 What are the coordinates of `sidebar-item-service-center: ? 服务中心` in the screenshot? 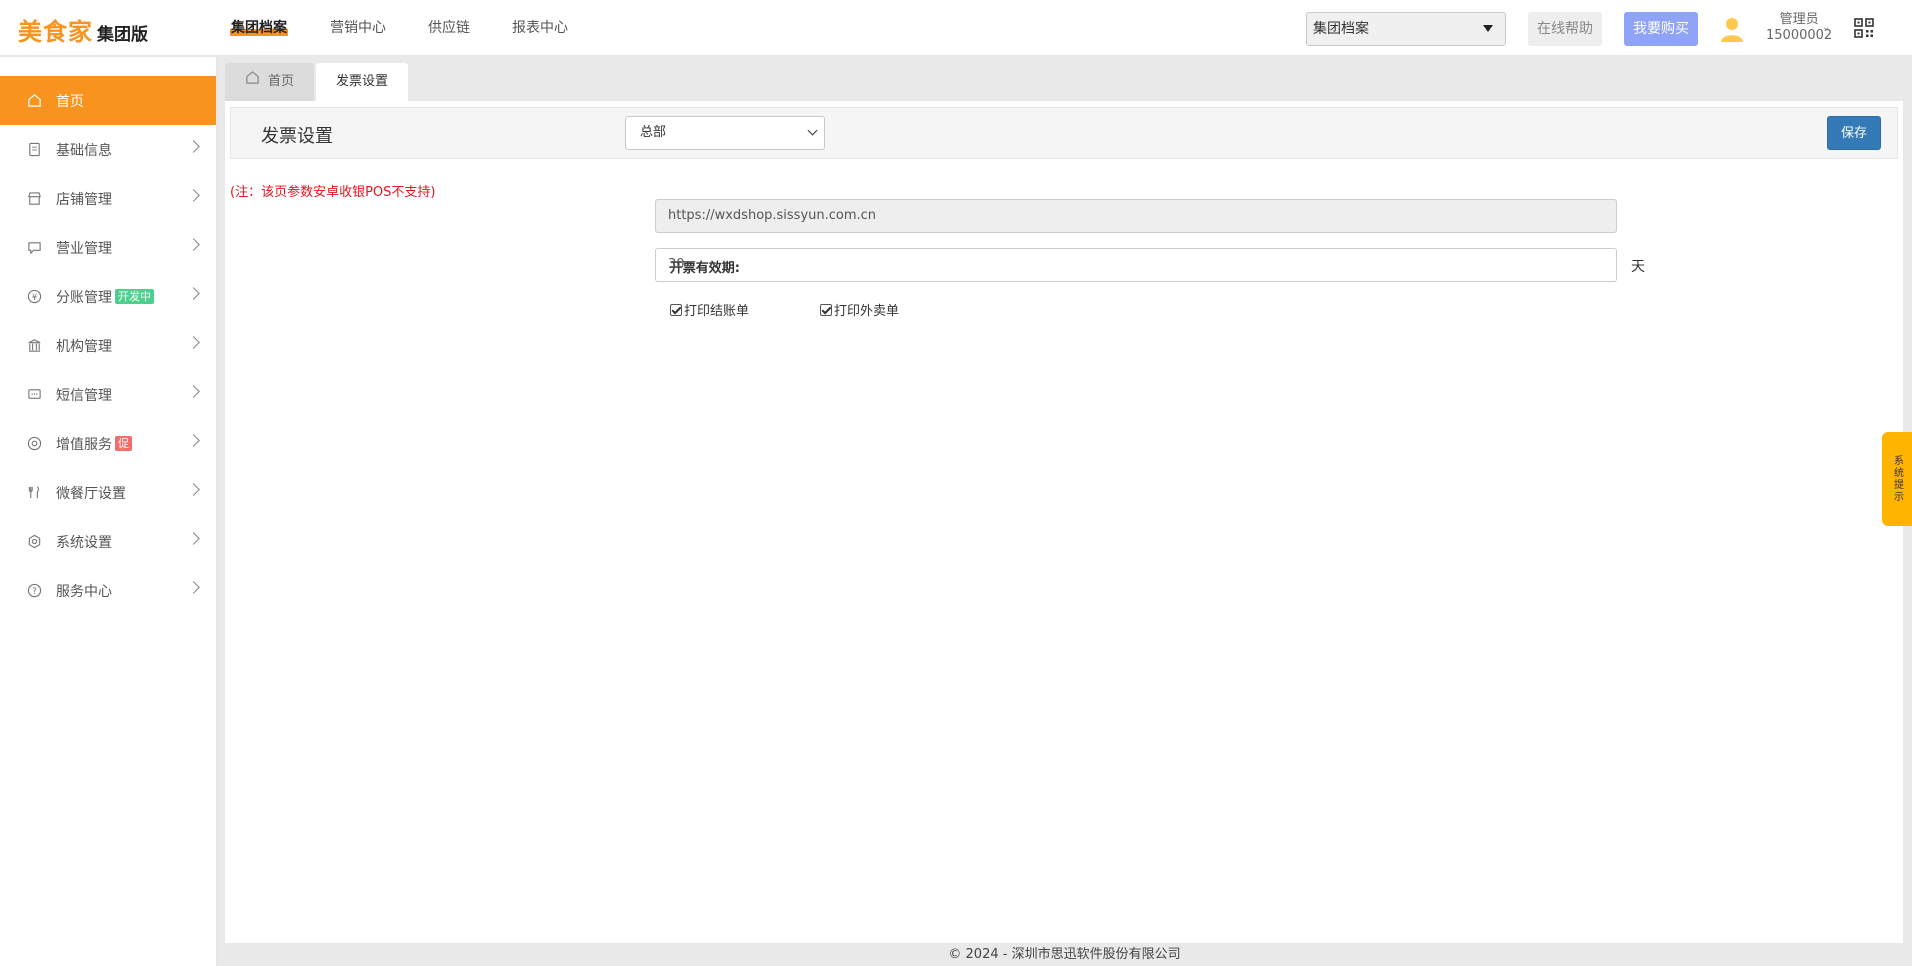 It's located at (108, 590).